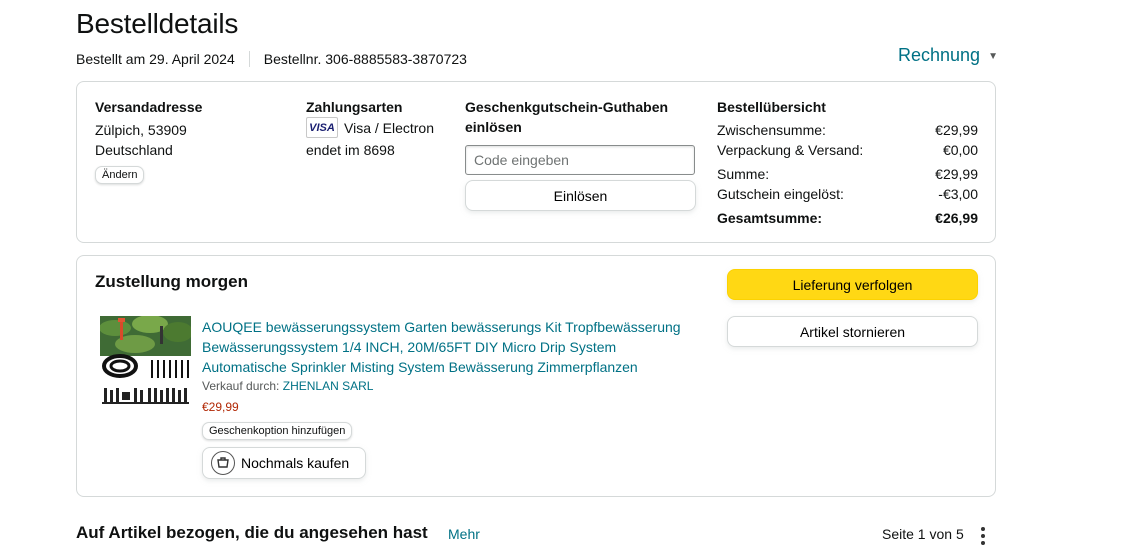  What do you see at coordinates (771, 130) in the screenshot?
I see `summary-label: Zwischensumme:` at bounding box center [771, 130].